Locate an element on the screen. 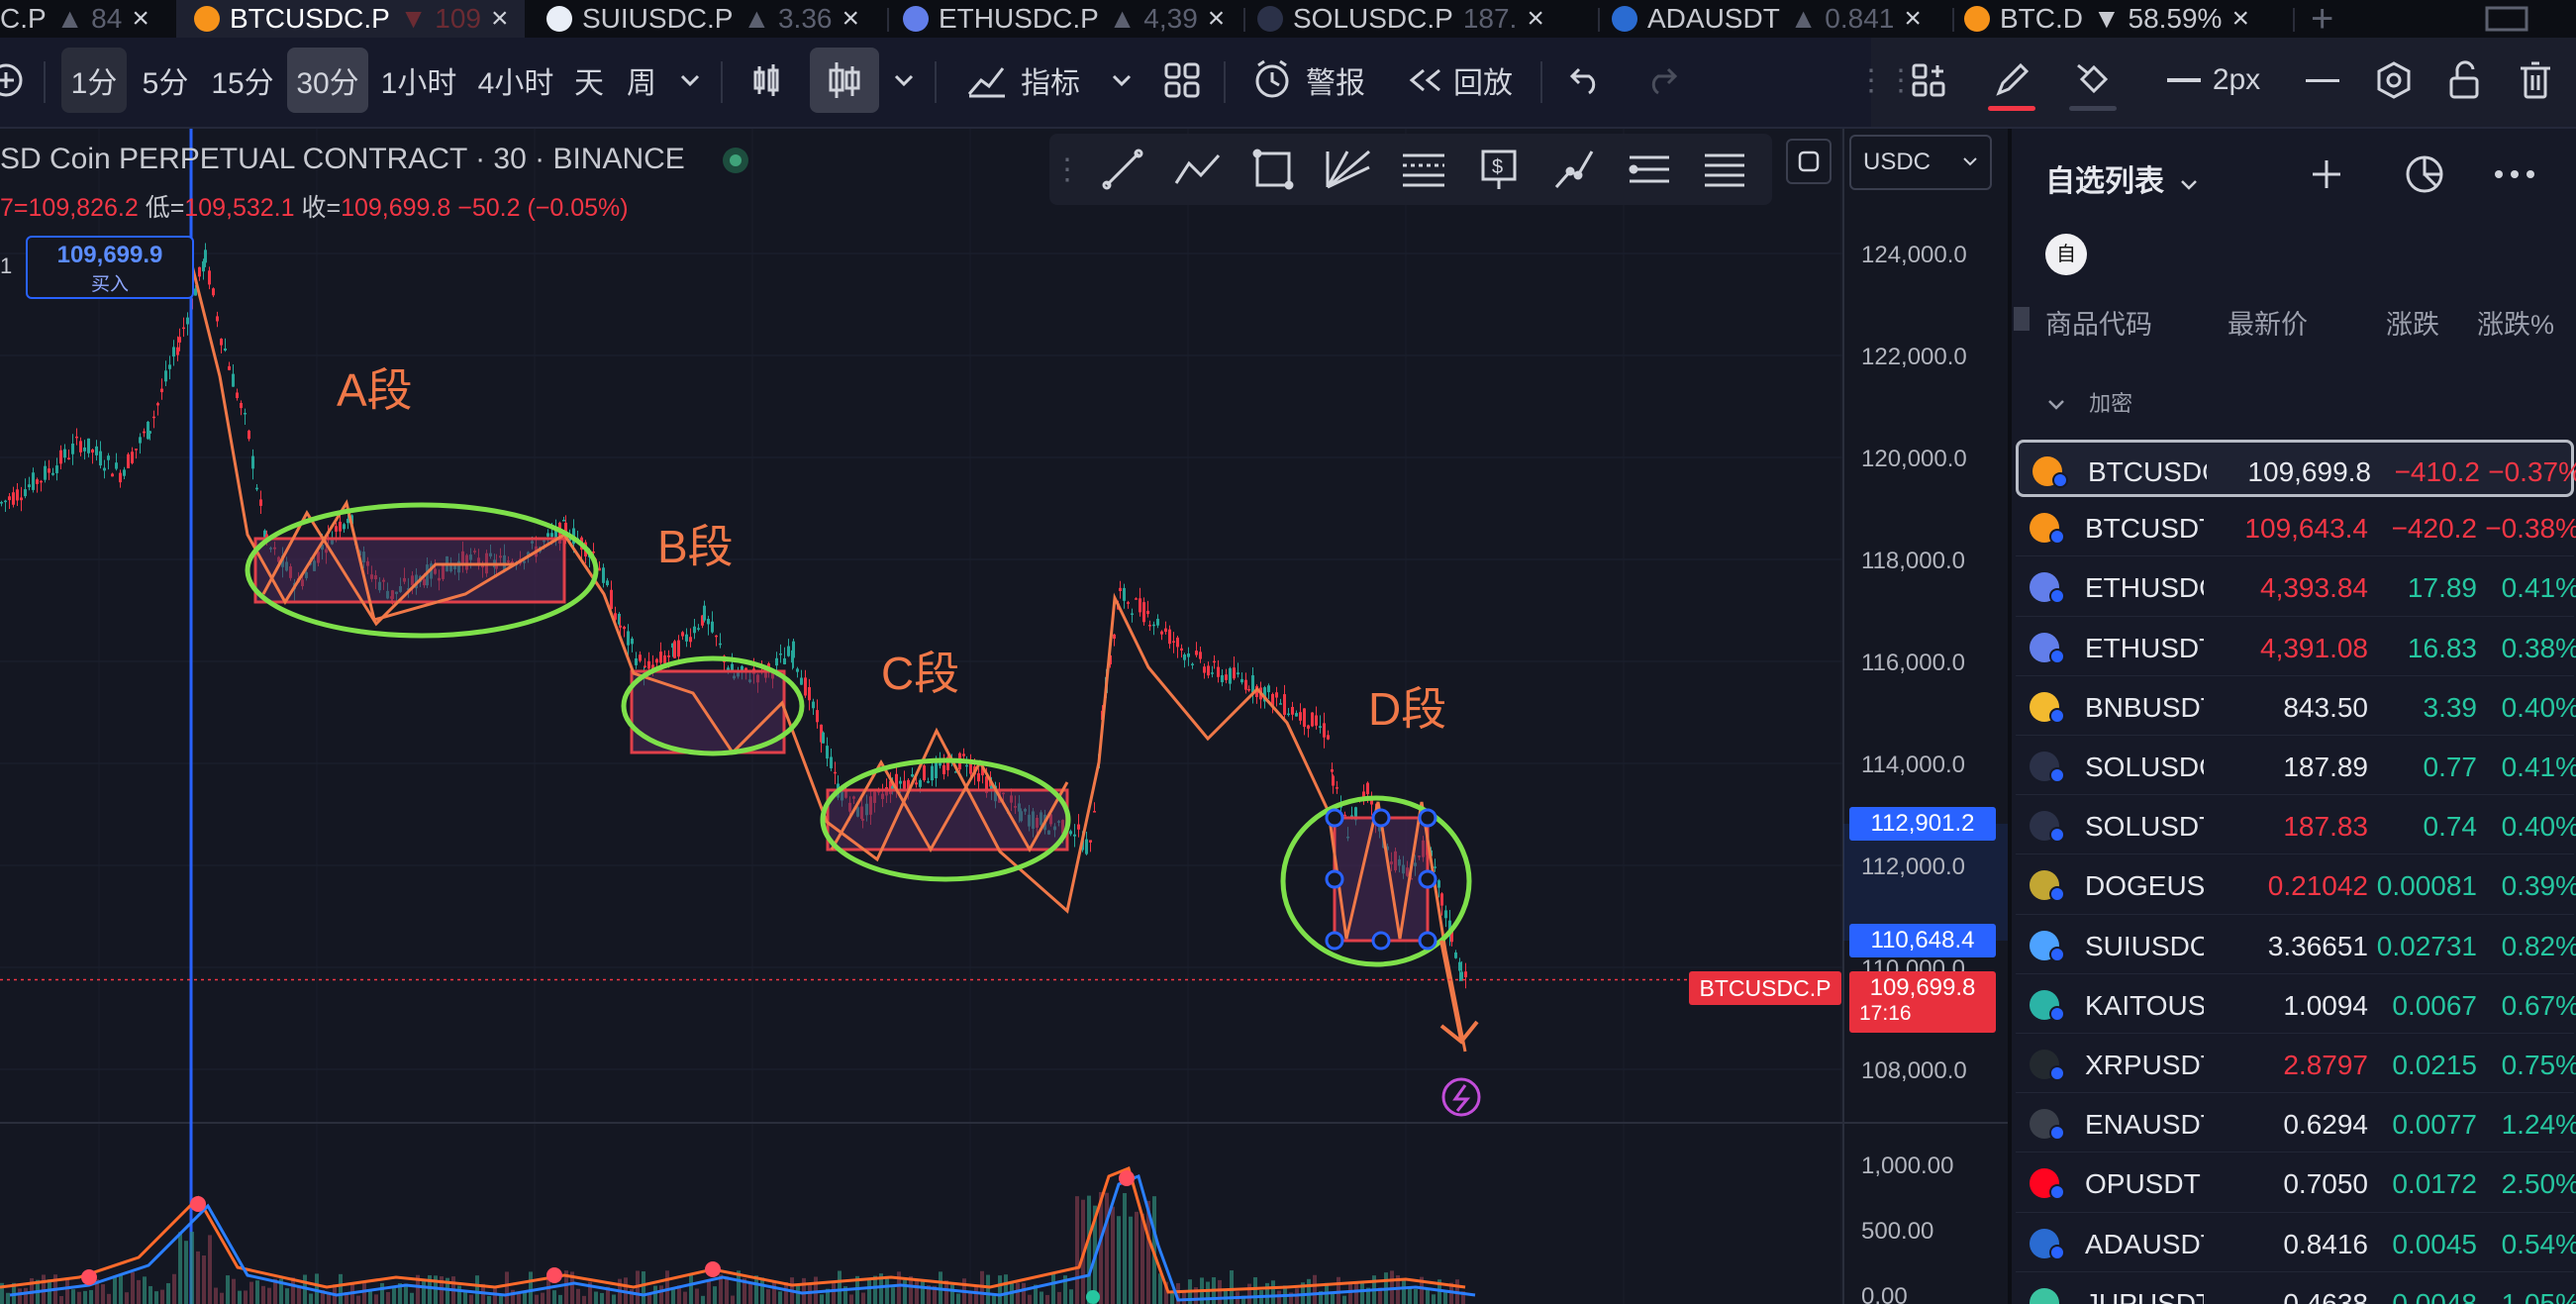 The image size is (2576, 1304). unlock-icon is located at coordinates (2464, 81).